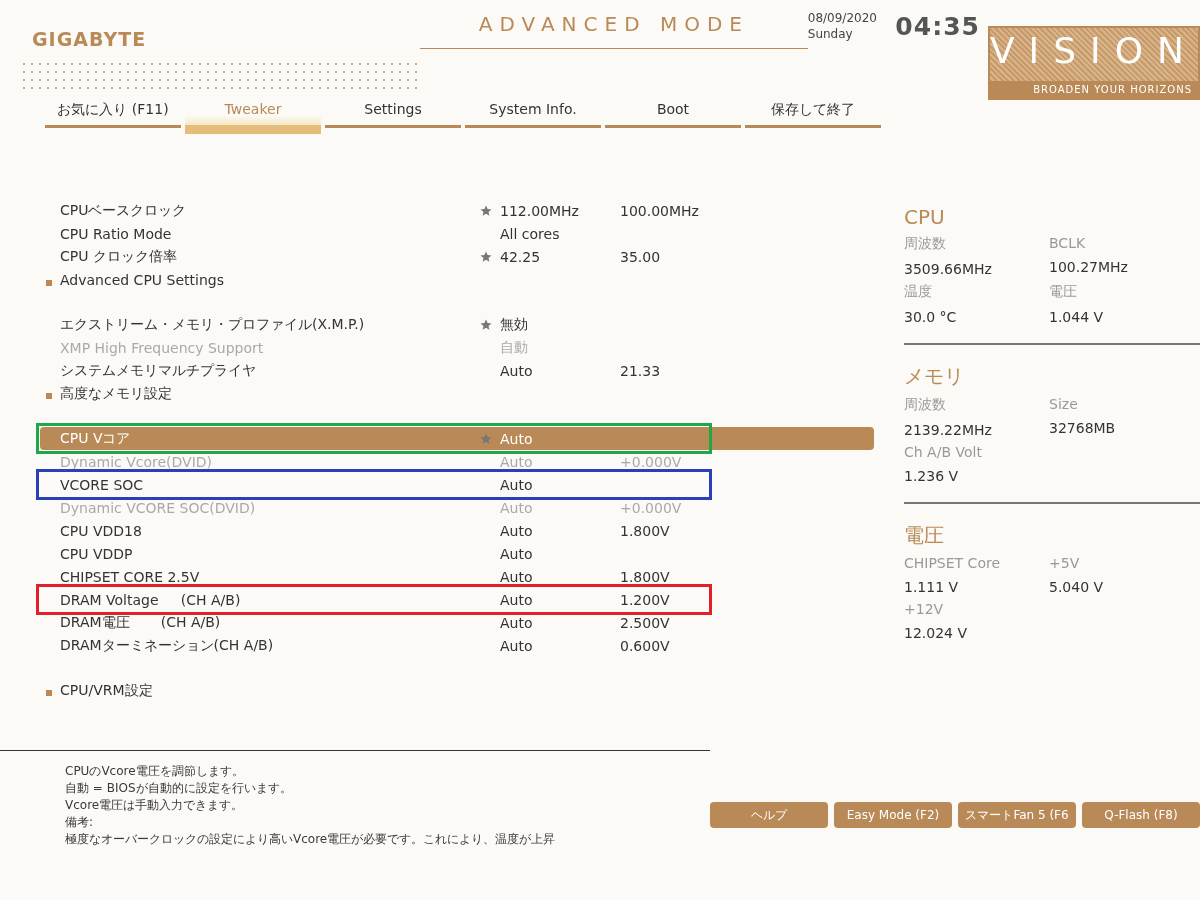 The height and width of the screenshot is (900, 1200). Describe the element at coordinates (934, 376) in the screenshot. I see `monitor-title: メモリ` at that location.